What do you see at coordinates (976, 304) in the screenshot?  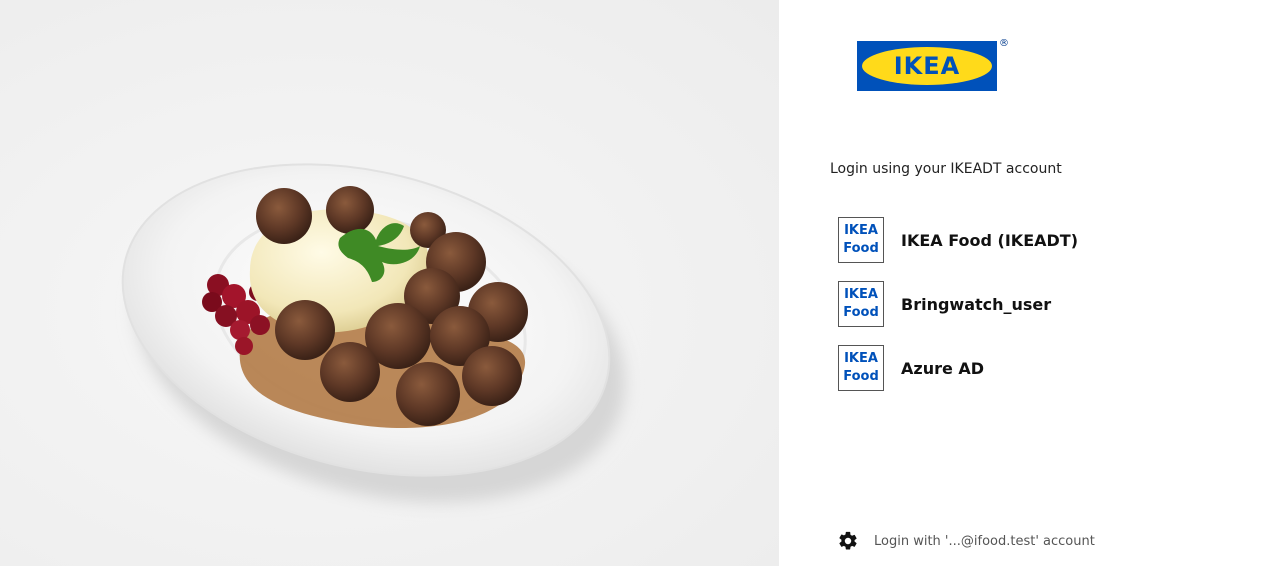 I see `provider-label: Bringwatch_user` at bounding box center [976, 304].